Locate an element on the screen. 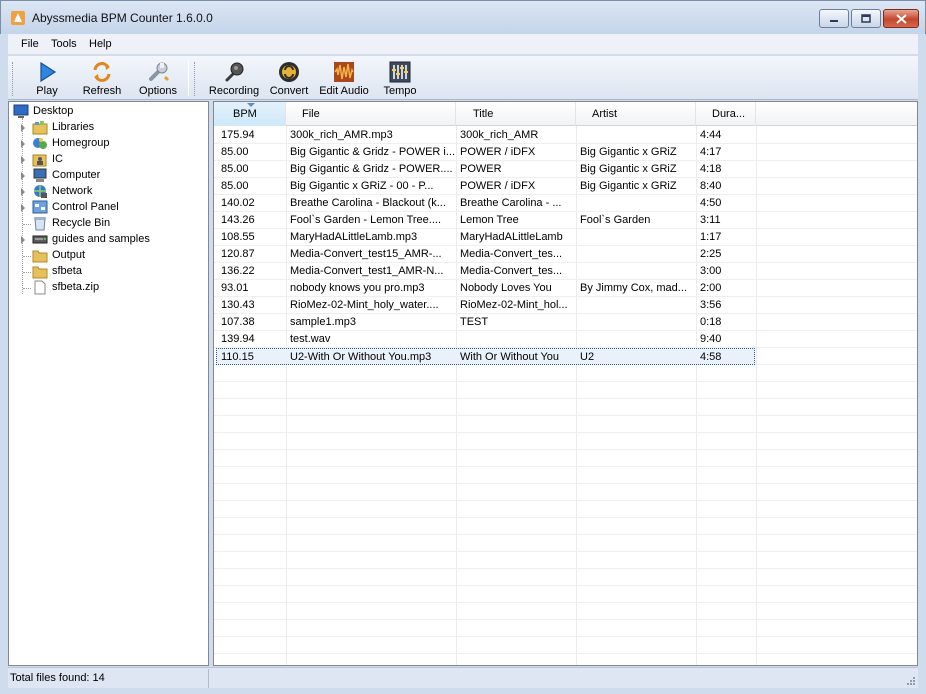 The width and height of the screenshot is (926, 694). microphone-icon is located at coordinates (234, 72).